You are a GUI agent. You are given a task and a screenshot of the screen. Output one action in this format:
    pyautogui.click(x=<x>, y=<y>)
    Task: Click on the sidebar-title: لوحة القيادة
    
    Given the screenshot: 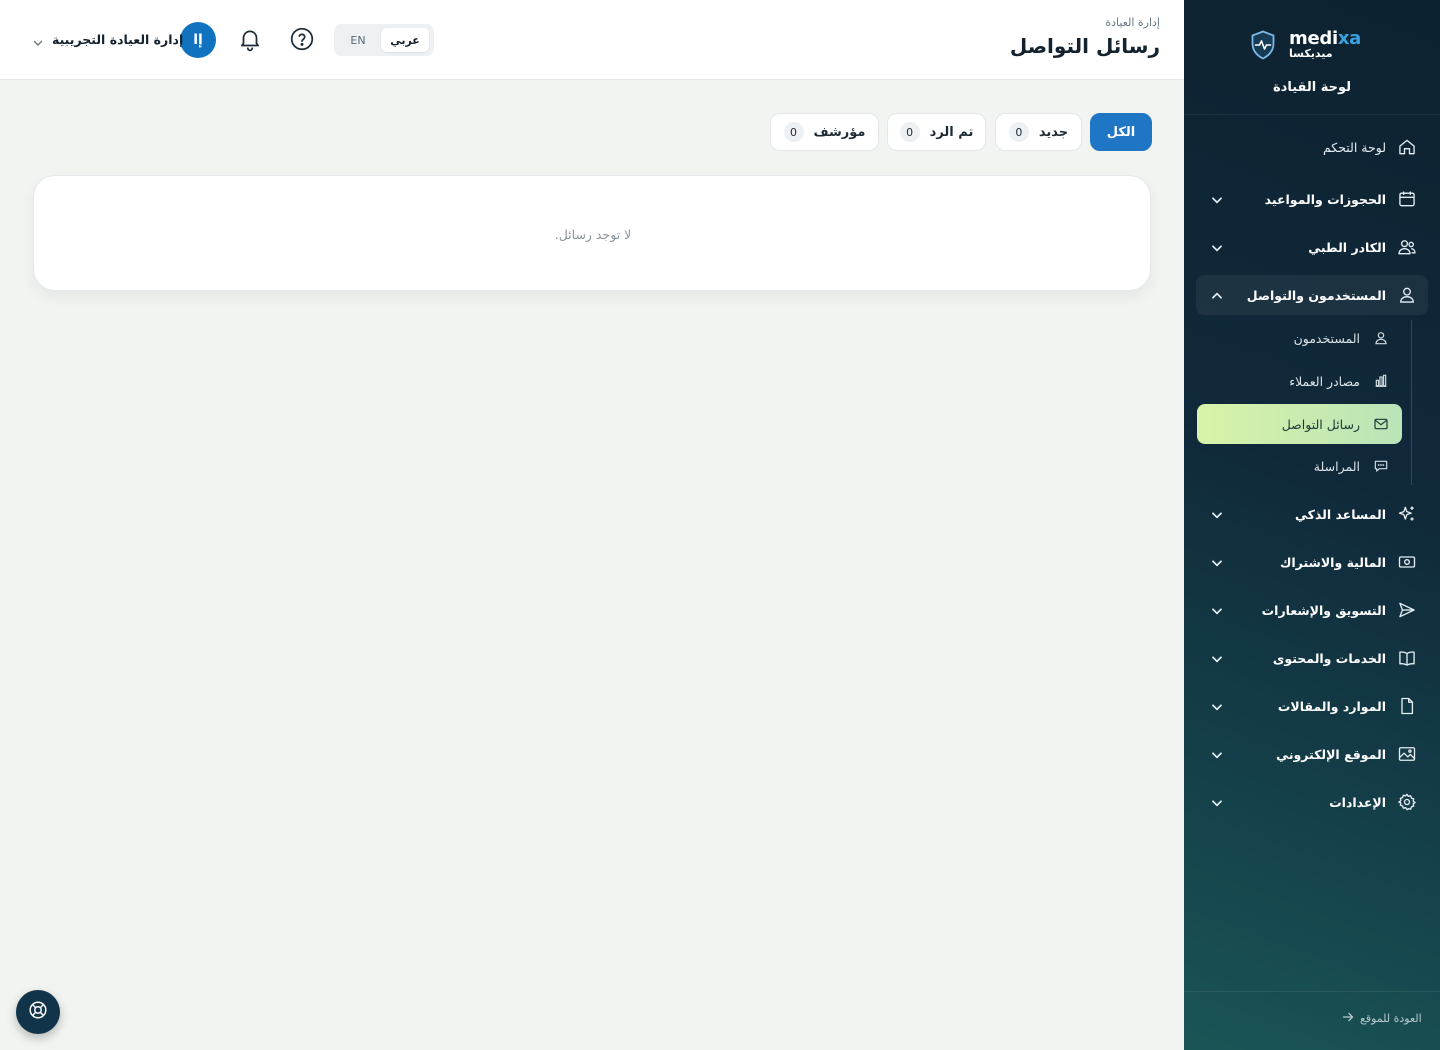 What is the action you would take?
    pyautogui.click(x=1312, y=87)
    